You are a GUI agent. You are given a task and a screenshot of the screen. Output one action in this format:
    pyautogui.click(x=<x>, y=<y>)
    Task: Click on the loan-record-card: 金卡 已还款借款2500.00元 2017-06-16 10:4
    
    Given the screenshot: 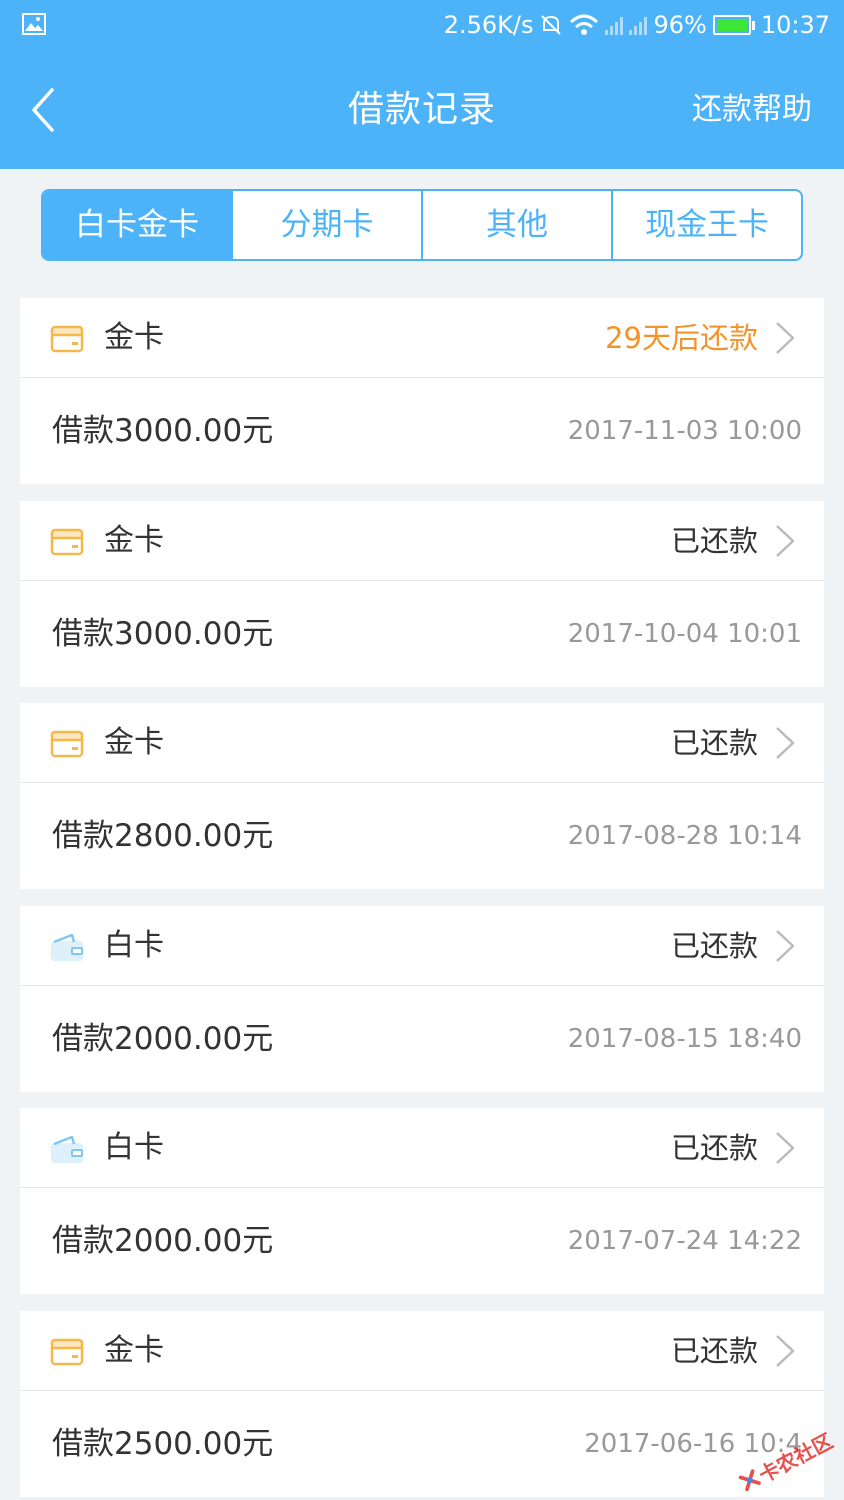 What is the action you would take?
    pyautogui.click(x=422, y=1403)
    